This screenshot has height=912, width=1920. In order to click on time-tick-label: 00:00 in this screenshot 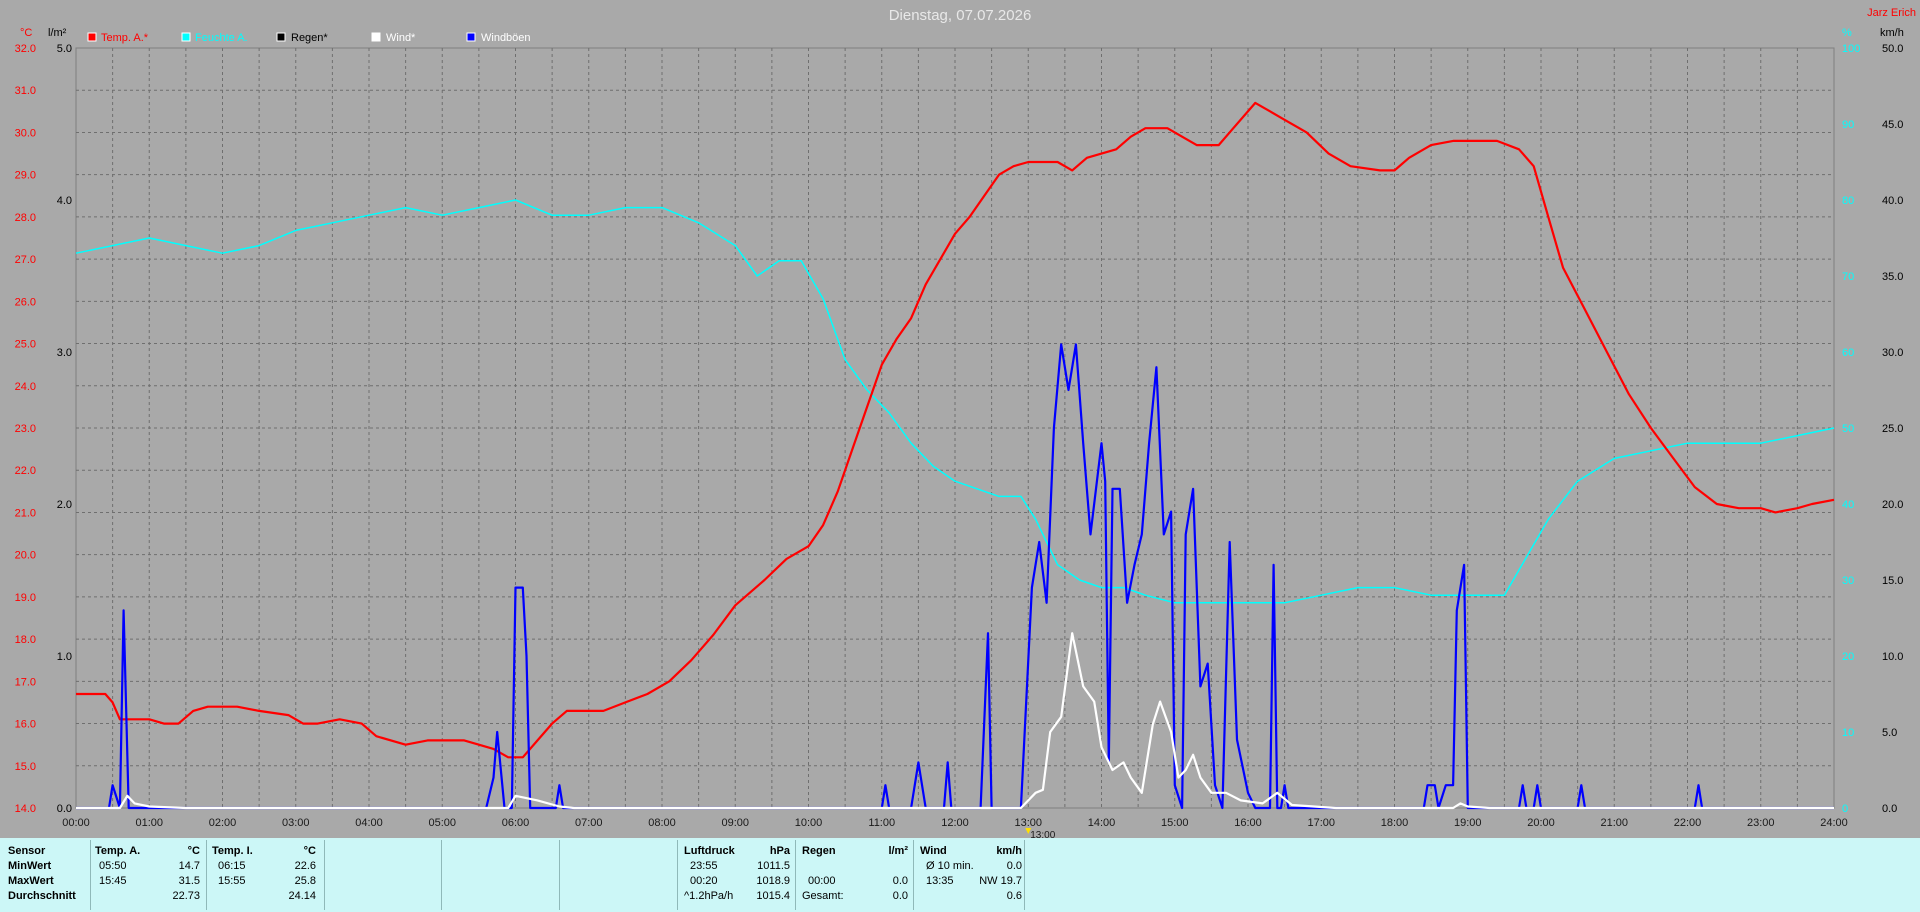, I will do `click(76, 823)`.